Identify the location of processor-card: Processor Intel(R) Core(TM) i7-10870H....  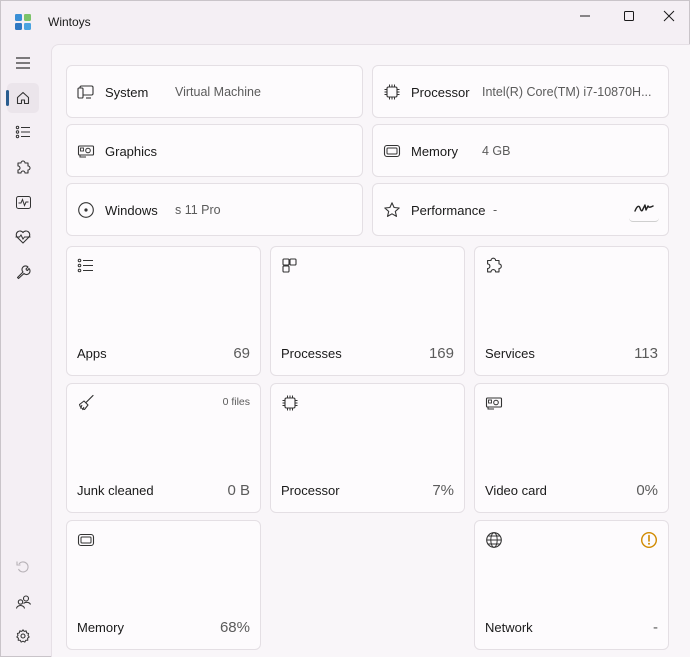
(520, 91).